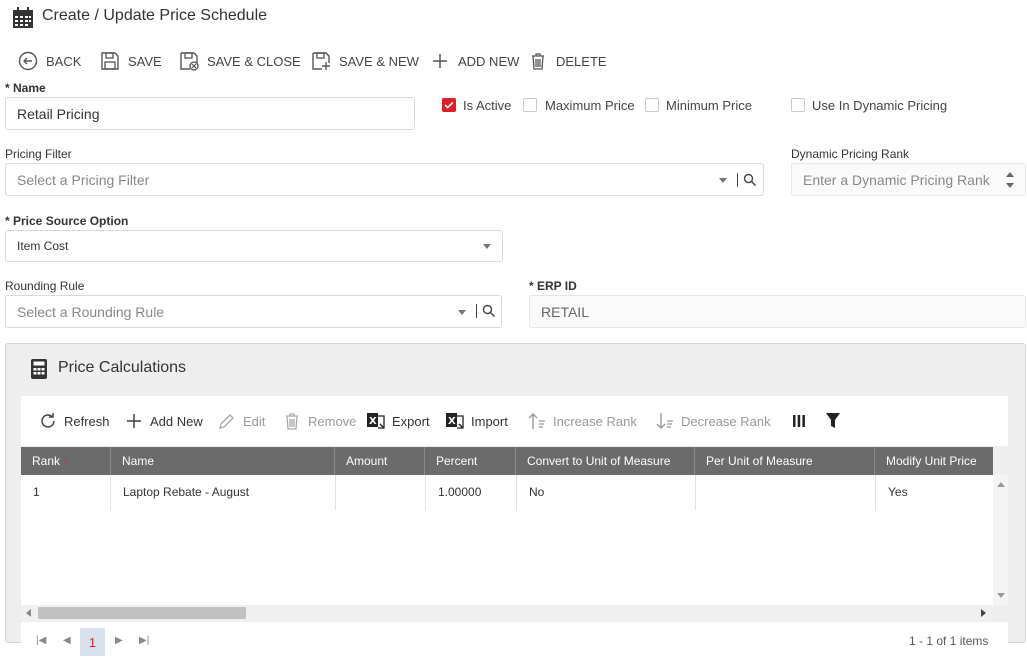 The height and width of the screenshot is (669, 1027). Describe the element at coordinates (726, 421) in the screenshot. I see `decrease-rank-label: Decrease Rank` at that location.